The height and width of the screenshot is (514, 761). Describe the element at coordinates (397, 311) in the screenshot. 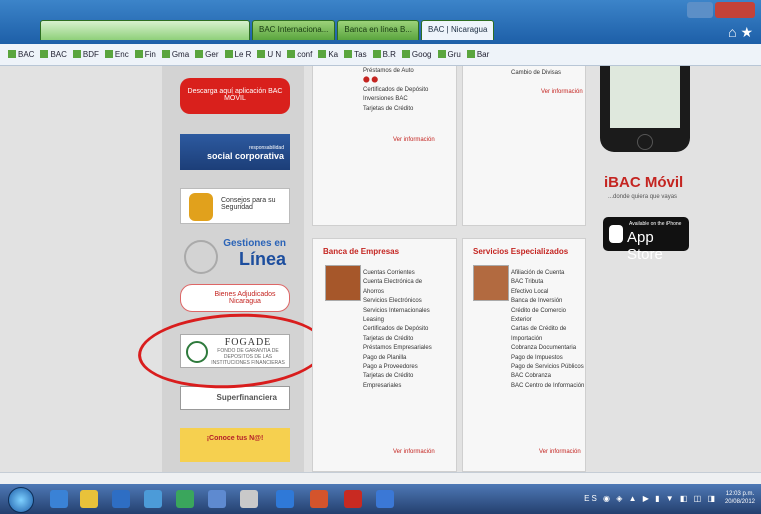

I see `link: Servicios Internacionales` at that location.